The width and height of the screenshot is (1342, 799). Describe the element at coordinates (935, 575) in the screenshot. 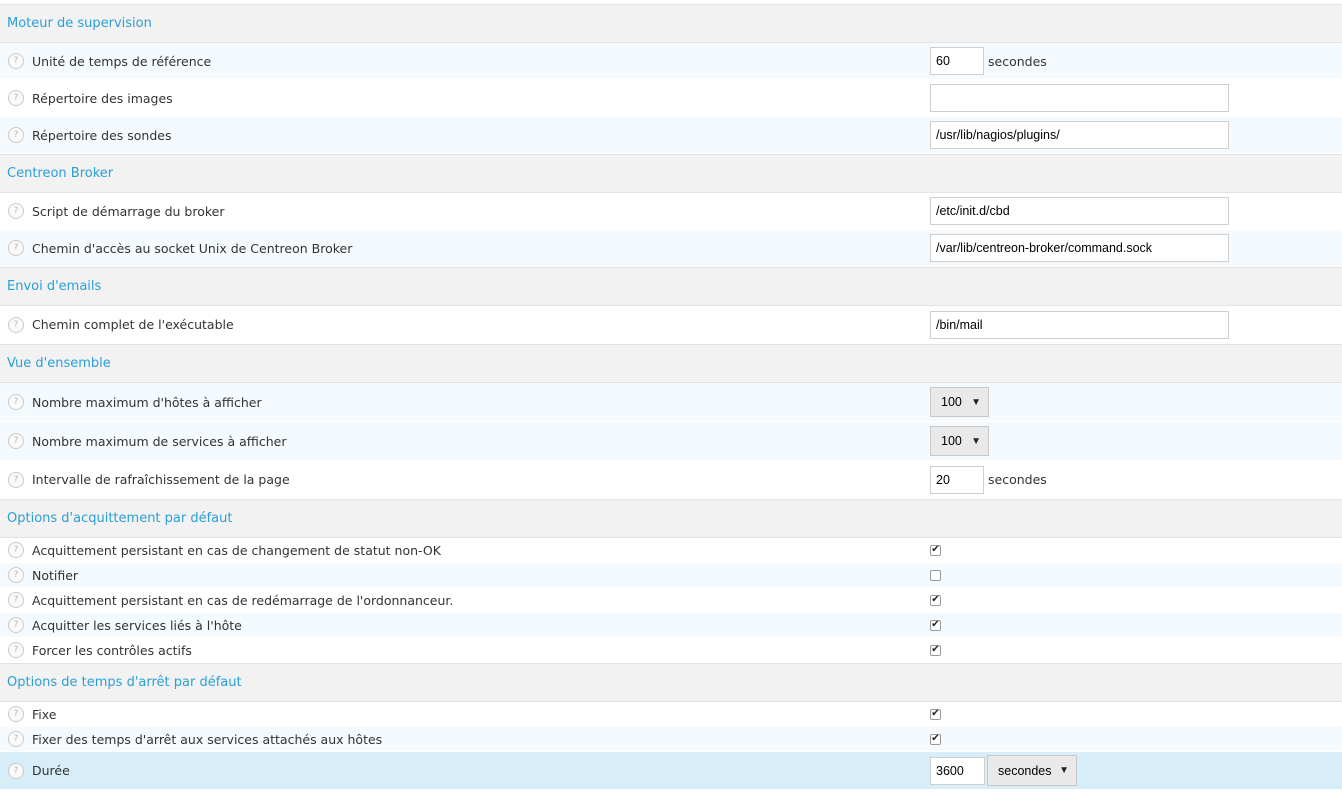

I see `ack-notify-checkbox` at that location.